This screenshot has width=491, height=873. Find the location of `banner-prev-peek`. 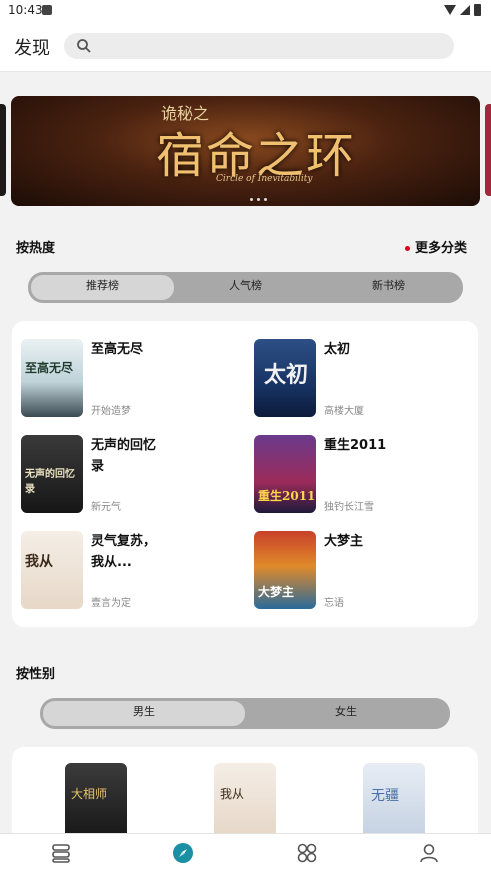

banner-prev-peek is located at coordinates (3, 150).